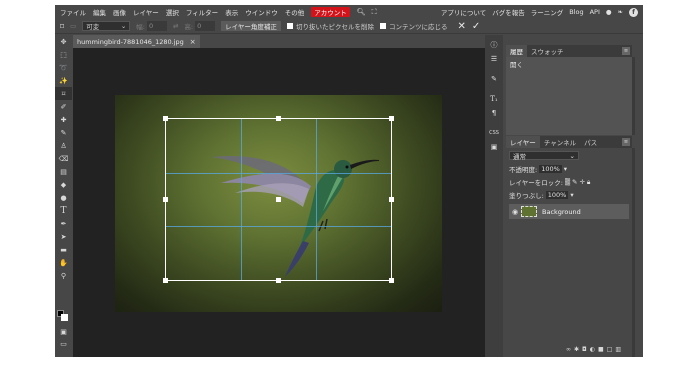  I want to click on width-field: 幅: 0, so click(151, 26).